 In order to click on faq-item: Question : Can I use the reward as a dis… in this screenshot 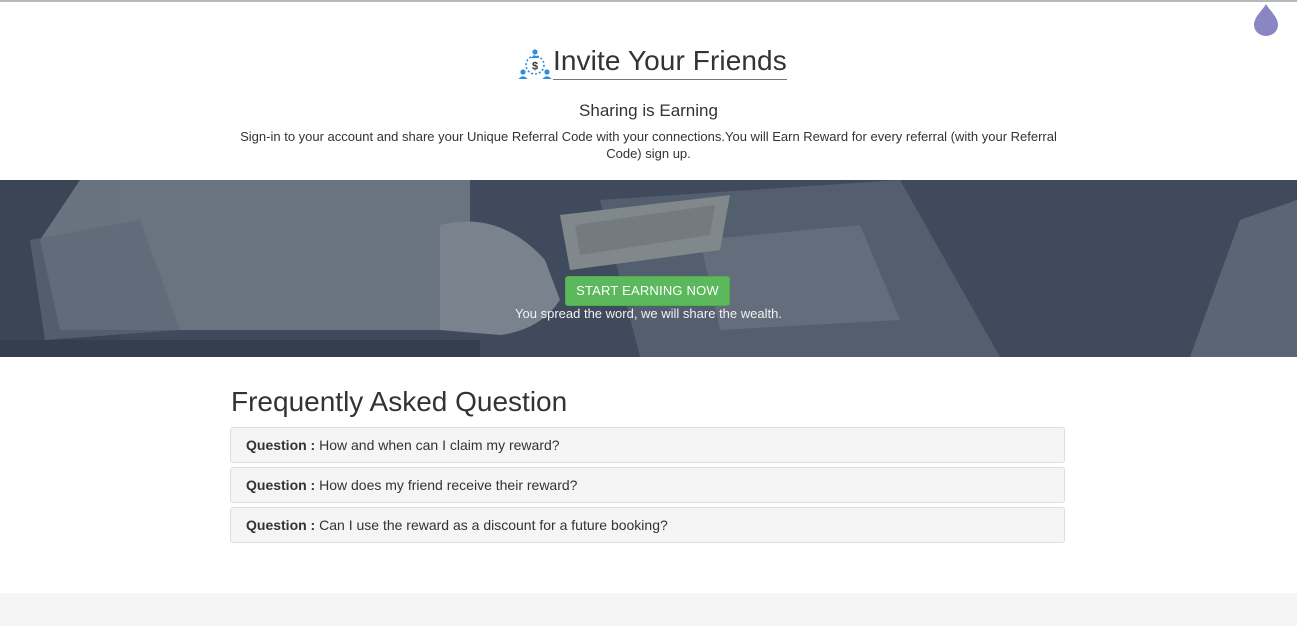, I will do `click(647, 525)`.